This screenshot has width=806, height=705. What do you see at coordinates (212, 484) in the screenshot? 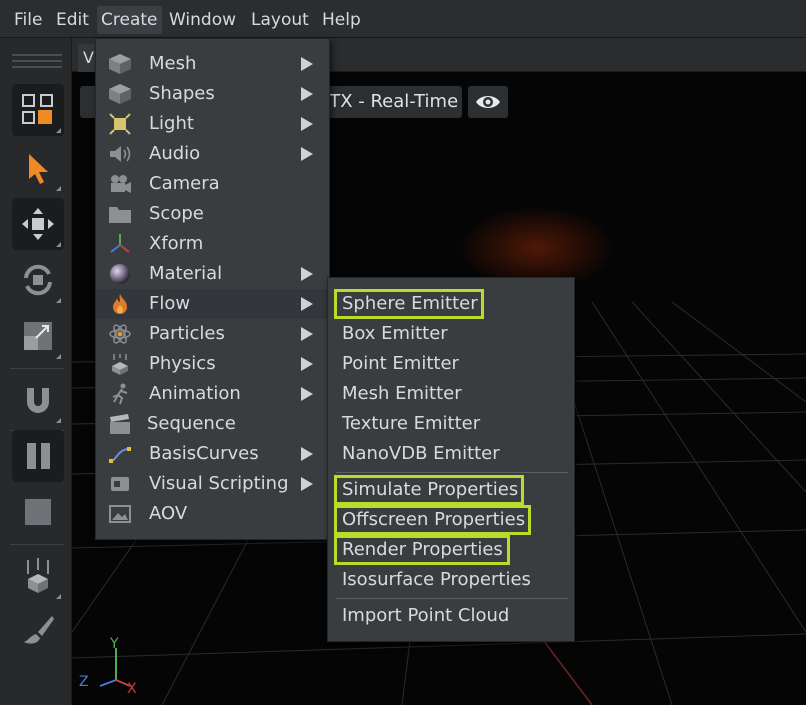
I see `menu-item-visual-scripting: Visual Scripting` at bounding box center [212, 484].